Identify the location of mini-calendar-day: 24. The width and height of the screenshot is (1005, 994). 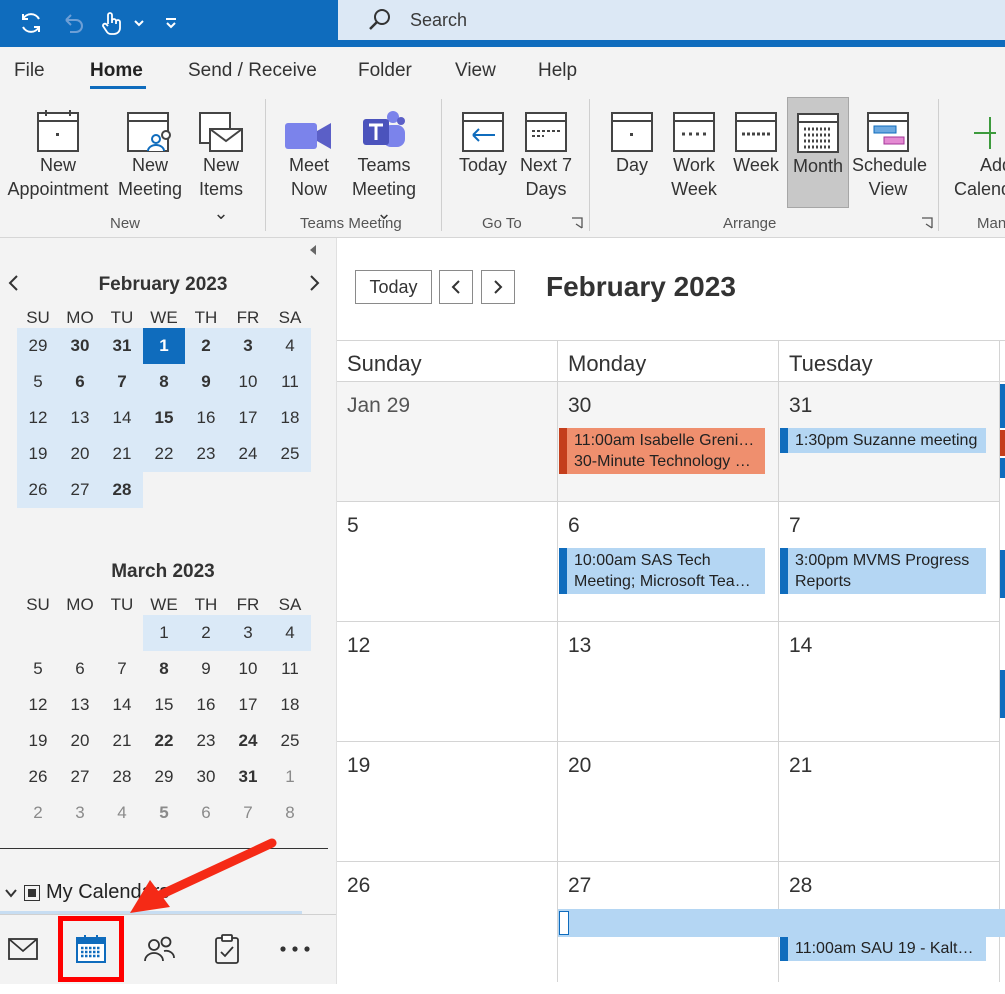
(248, 454).